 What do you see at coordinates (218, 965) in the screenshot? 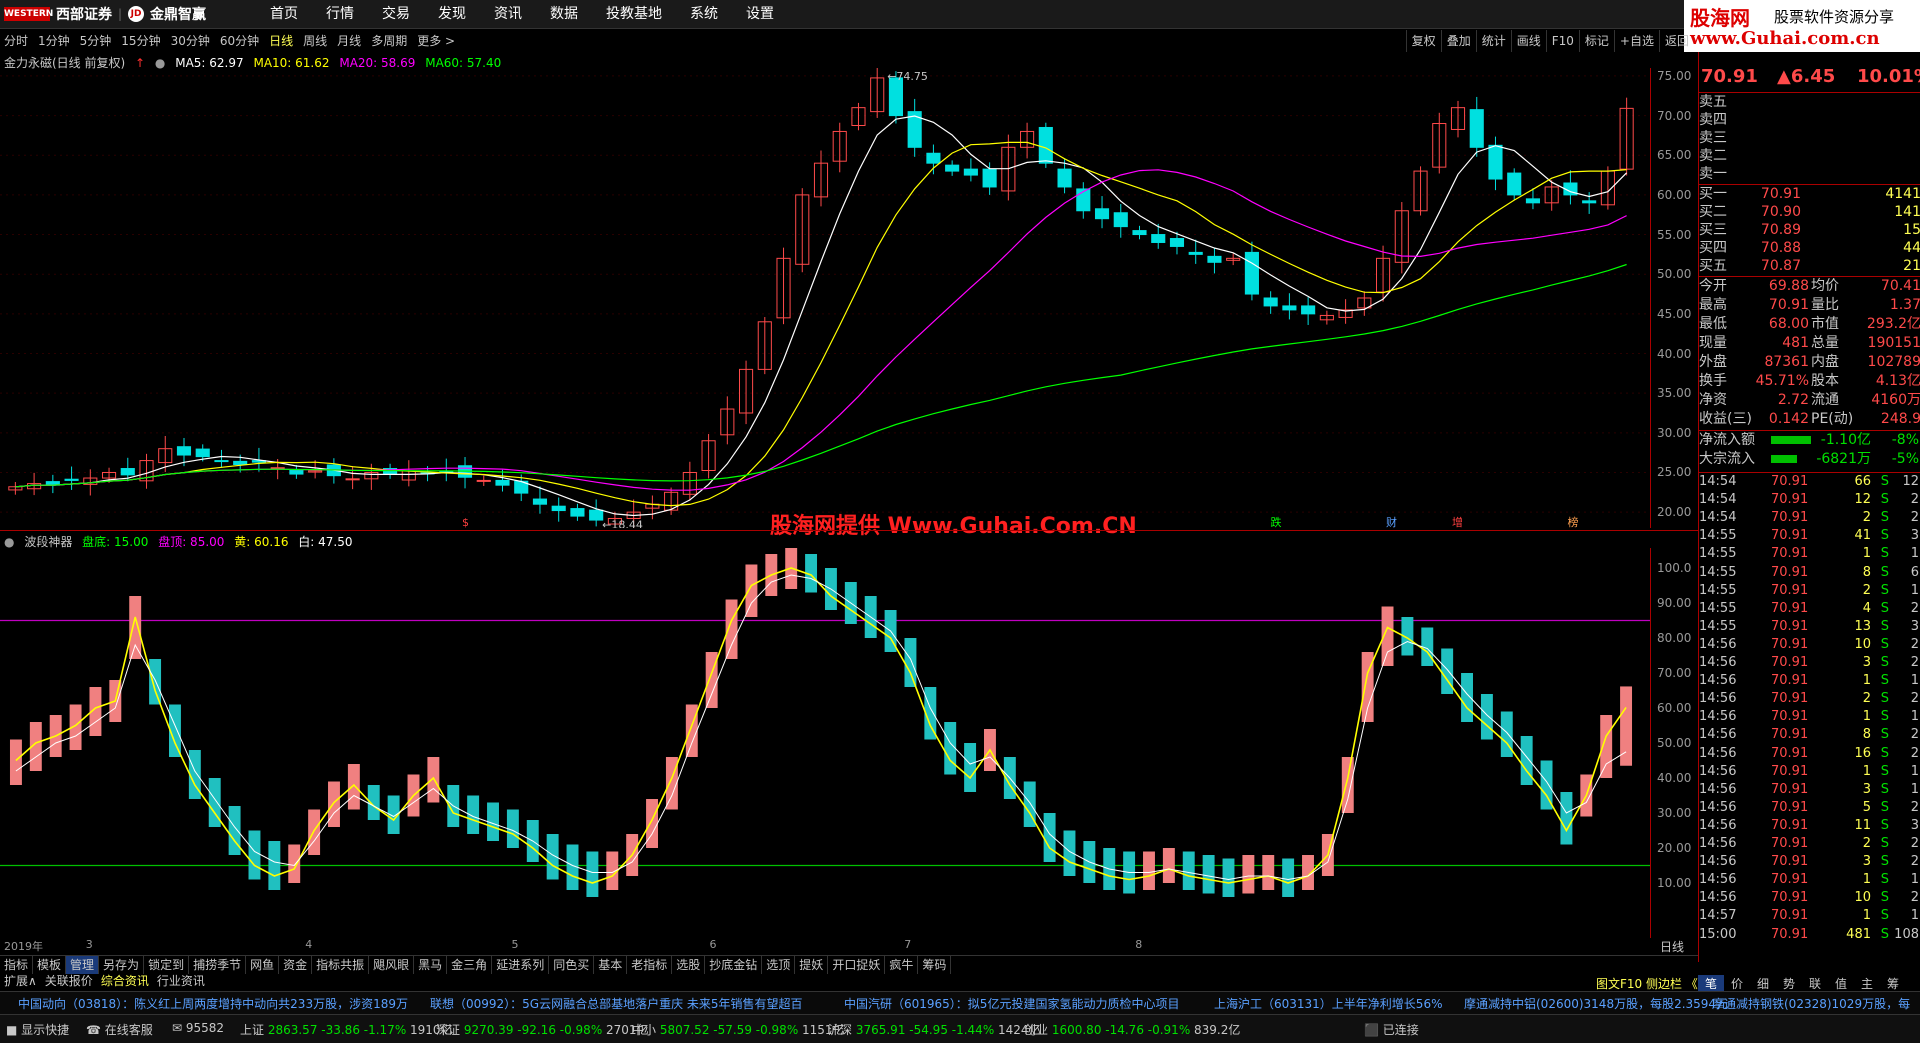
I see `indicator-tab-5: 捕捞季节` at bounding box center [218, 965].